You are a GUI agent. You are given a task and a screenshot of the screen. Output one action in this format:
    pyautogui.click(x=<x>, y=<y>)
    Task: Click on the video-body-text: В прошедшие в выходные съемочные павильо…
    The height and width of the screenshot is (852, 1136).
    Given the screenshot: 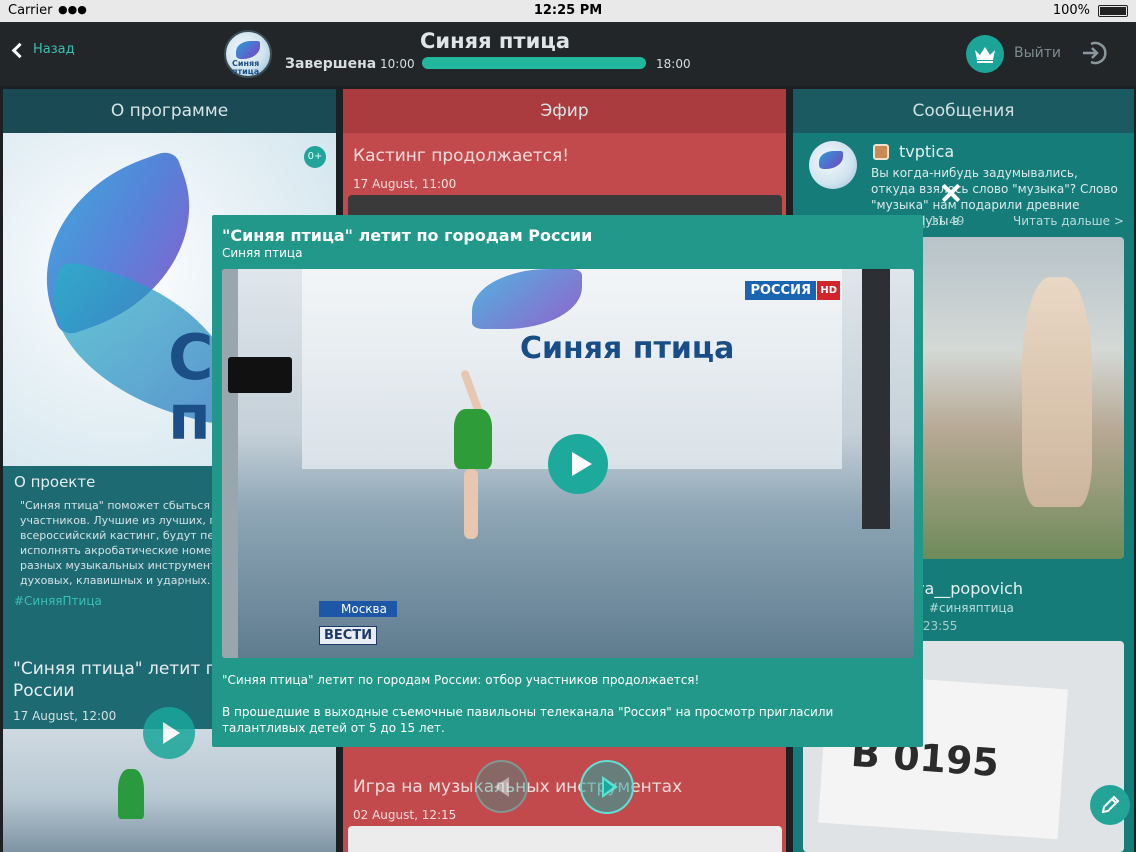 What is the action you would take?
    pyautogui.click(x=528, y=720)
    